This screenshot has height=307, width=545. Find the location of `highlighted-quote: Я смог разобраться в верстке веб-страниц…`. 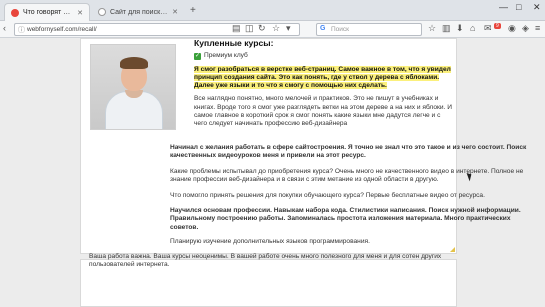

highlighted-quote: Я смог разобраться в верстке веб-страниц… is located at coordinates (323, 78).